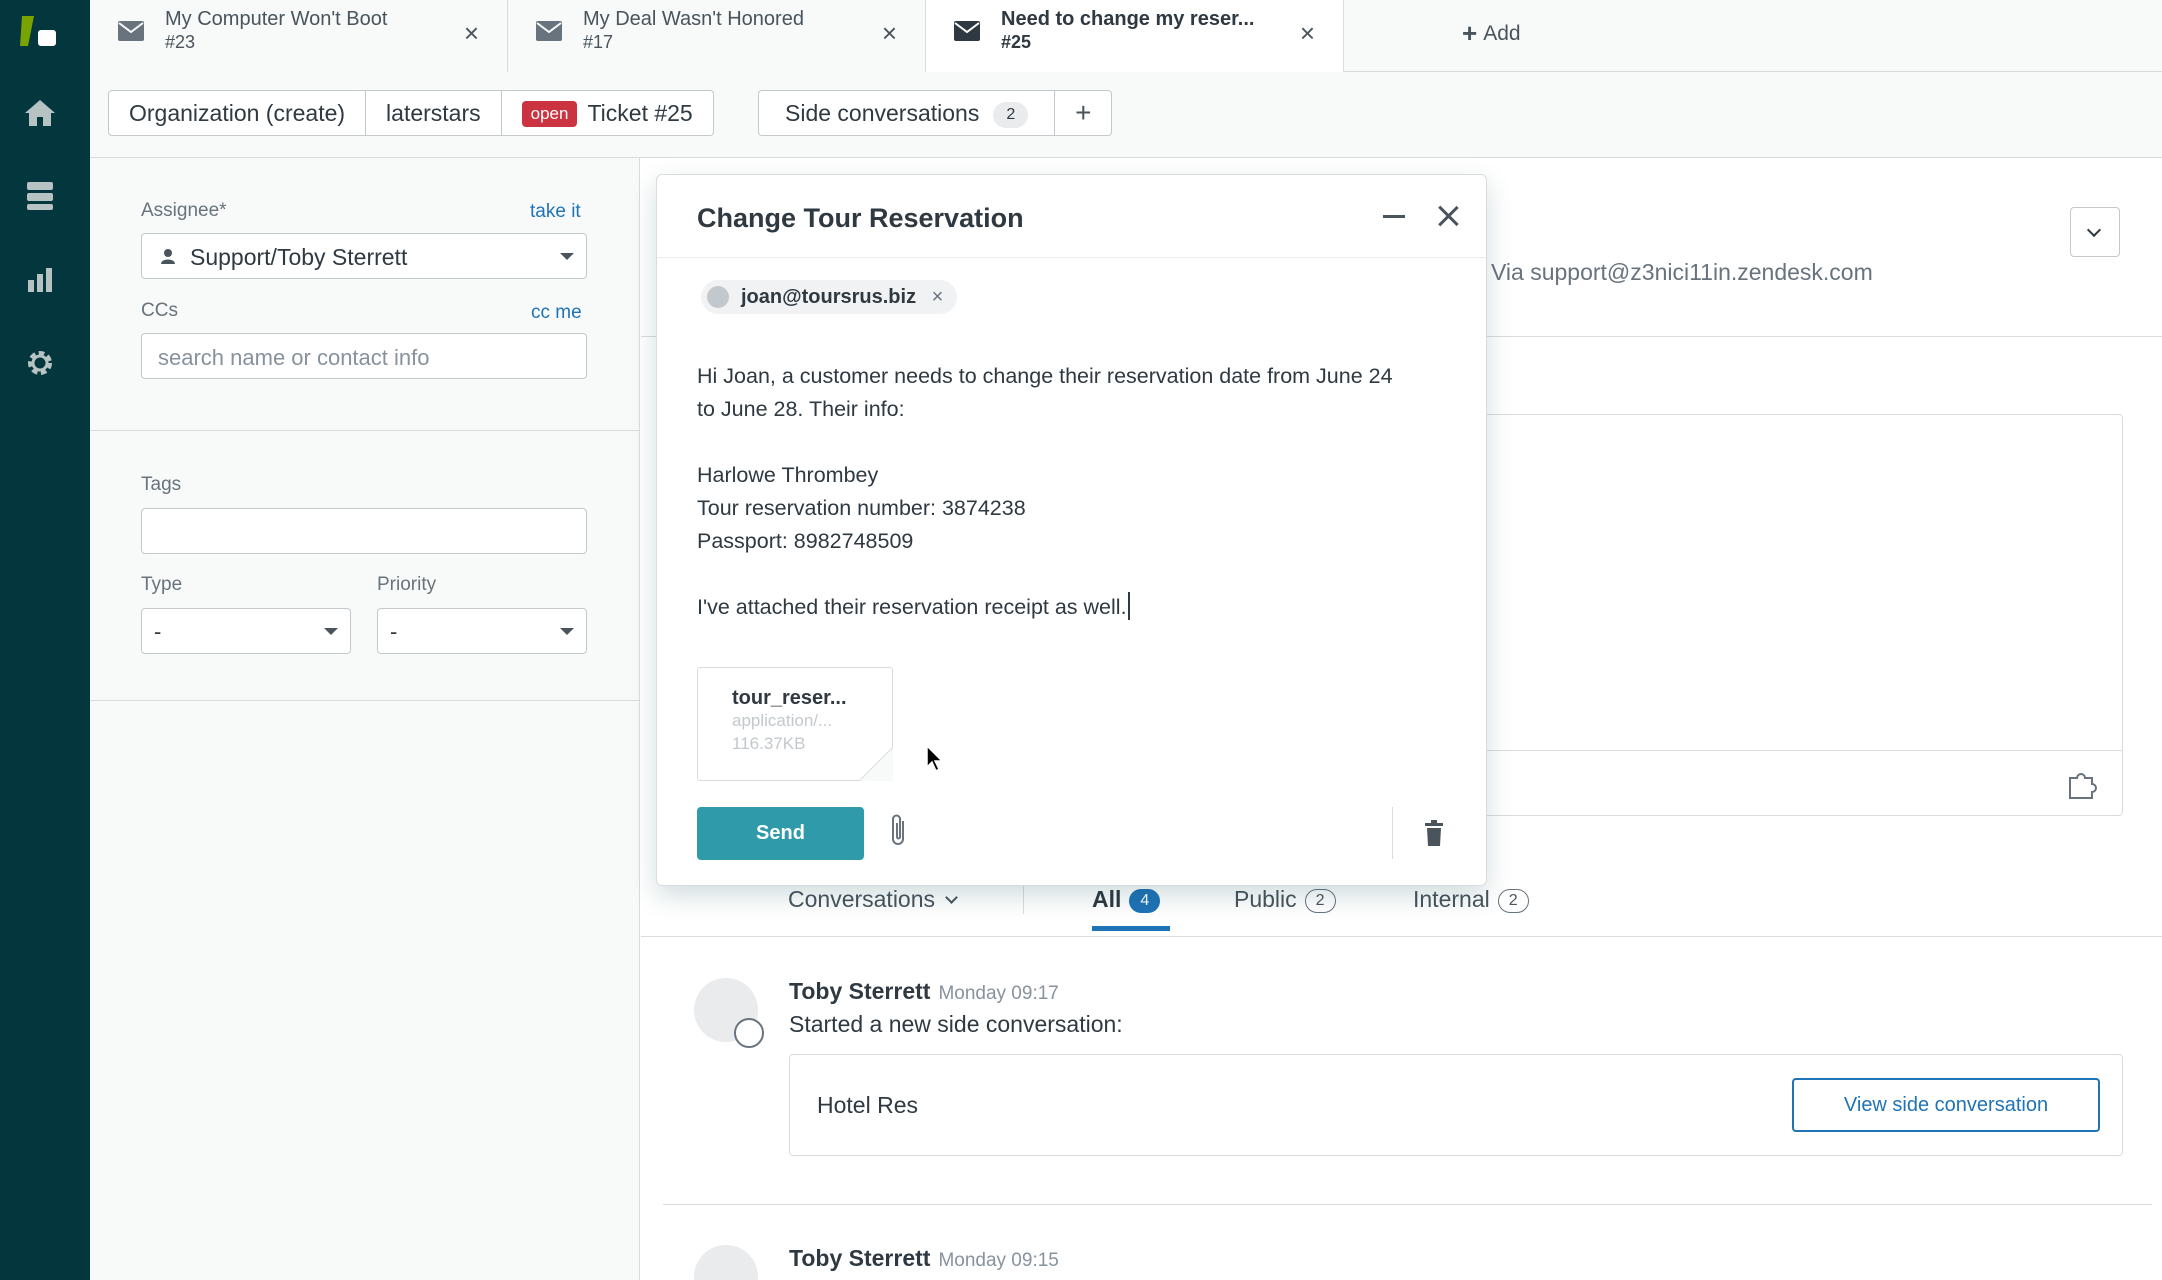 The height and width of the screenshot is (1280, 2162). I want to click on side-conversation-title: Hotel Res, so click(867, 1105).